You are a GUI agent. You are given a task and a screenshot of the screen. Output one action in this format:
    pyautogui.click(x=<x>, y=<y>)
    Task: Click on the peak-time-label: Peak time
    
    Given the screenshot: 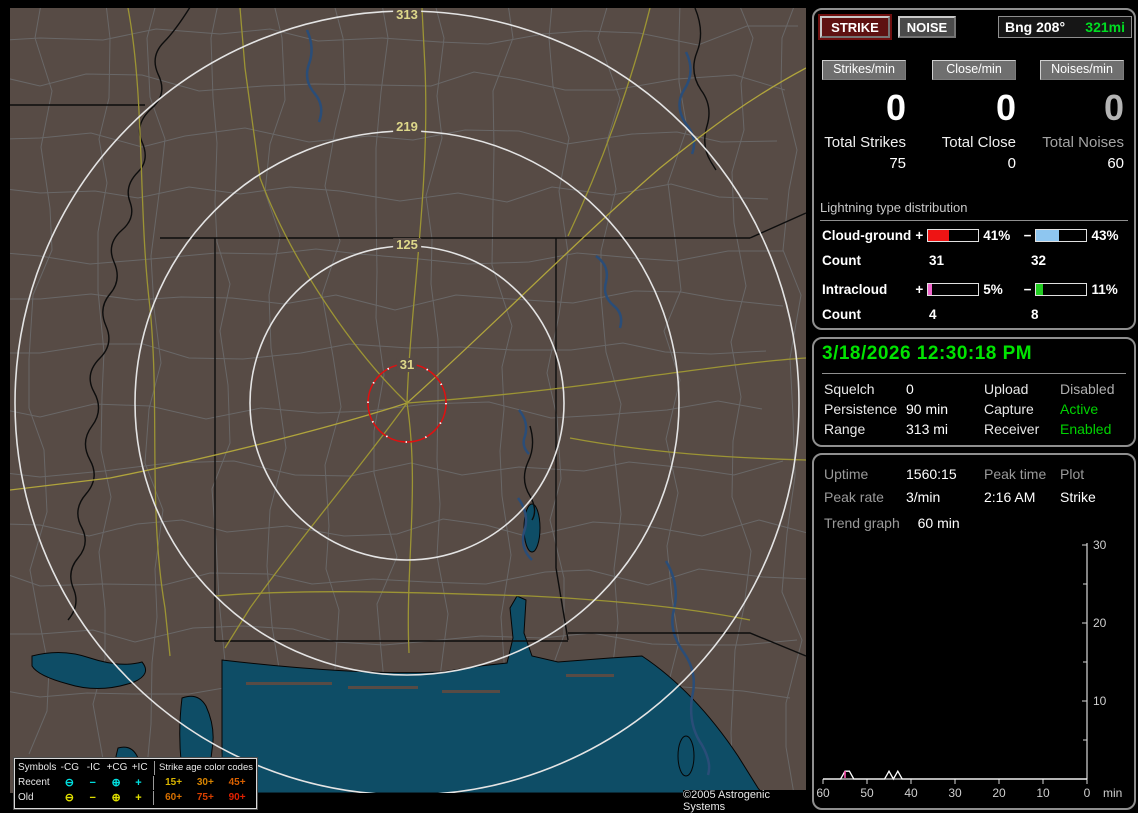 What is the action you would take?
    pyautogui.click(x=1015, y=474)
    